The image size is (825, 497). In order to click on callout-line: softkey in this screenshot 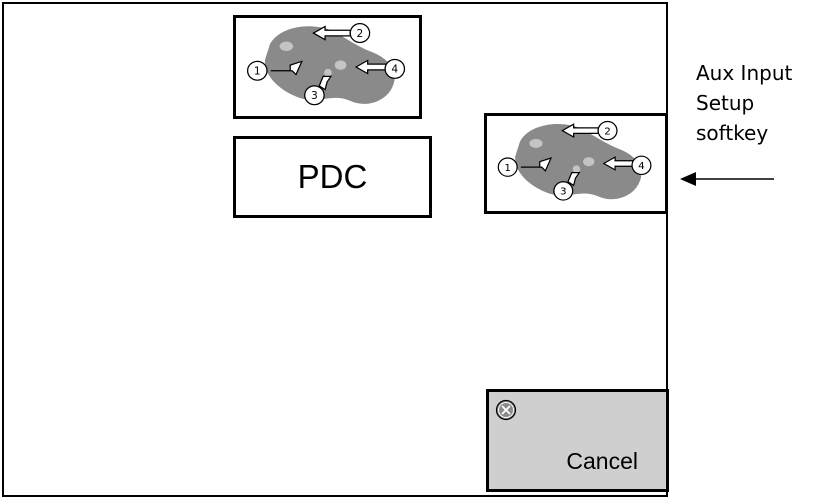, I will do `click(732, 133)`.